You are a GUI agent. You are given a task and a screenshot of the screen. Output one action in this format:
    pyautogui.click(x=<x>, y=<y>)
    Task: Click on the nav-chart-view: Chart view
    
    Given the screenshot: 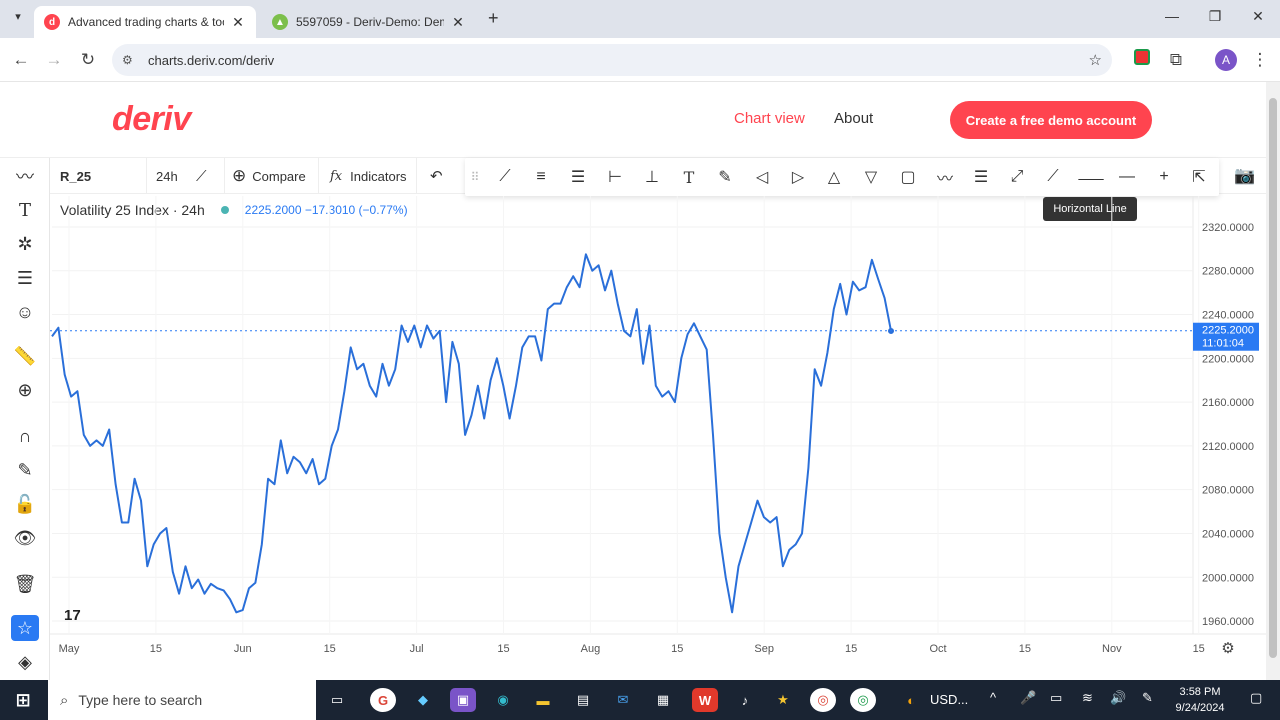 What is the action you would take?
    pyautogui.click(x=769, y=118)
    